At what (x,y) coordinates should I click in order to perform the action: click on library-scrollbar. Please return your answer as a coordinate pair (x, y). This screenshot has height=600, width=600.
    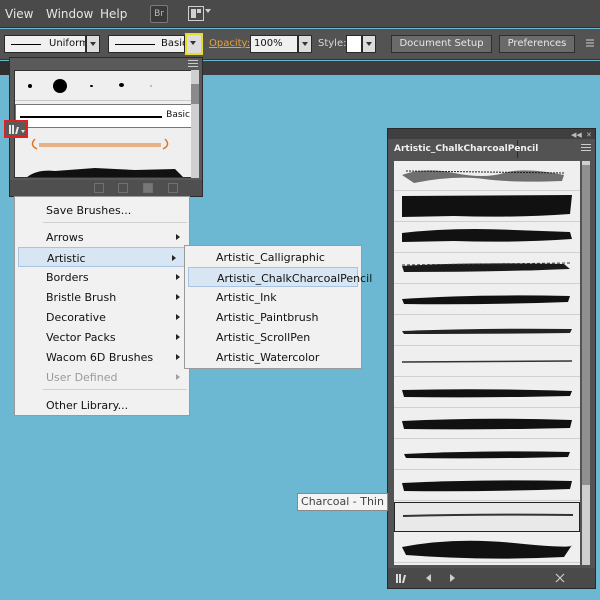
    Looking at the image, I should click on (586, 363).